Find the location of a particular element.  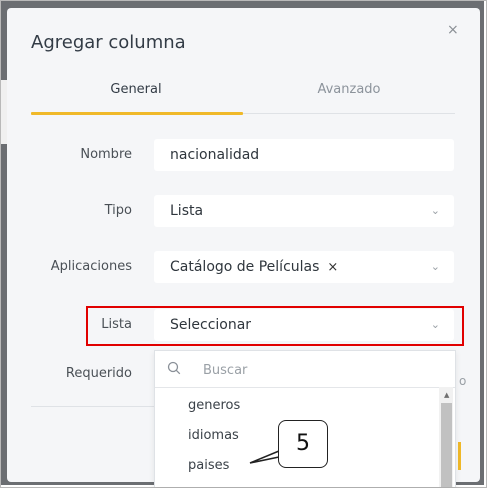

callout-pointer is located at coordinates (264, 457).